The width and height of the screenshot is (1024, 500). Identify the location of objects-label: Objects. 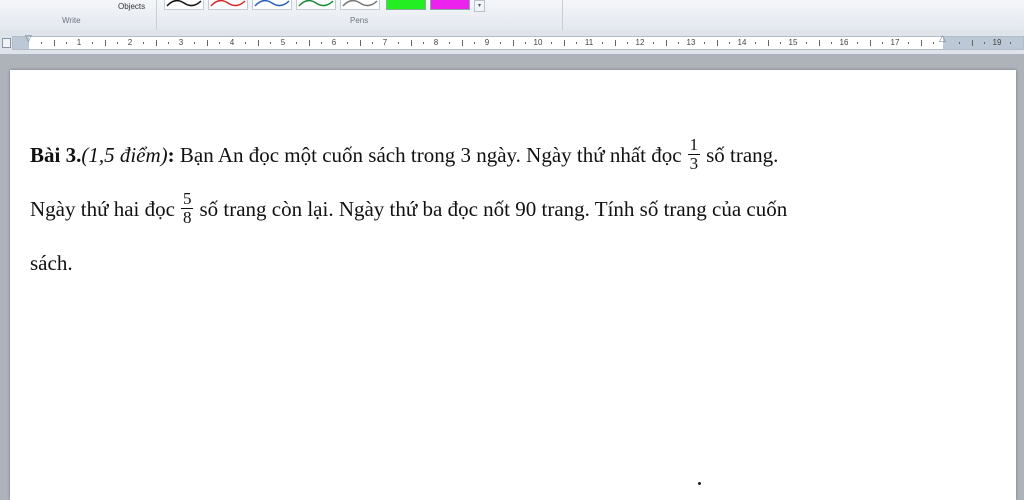
(131, 6).